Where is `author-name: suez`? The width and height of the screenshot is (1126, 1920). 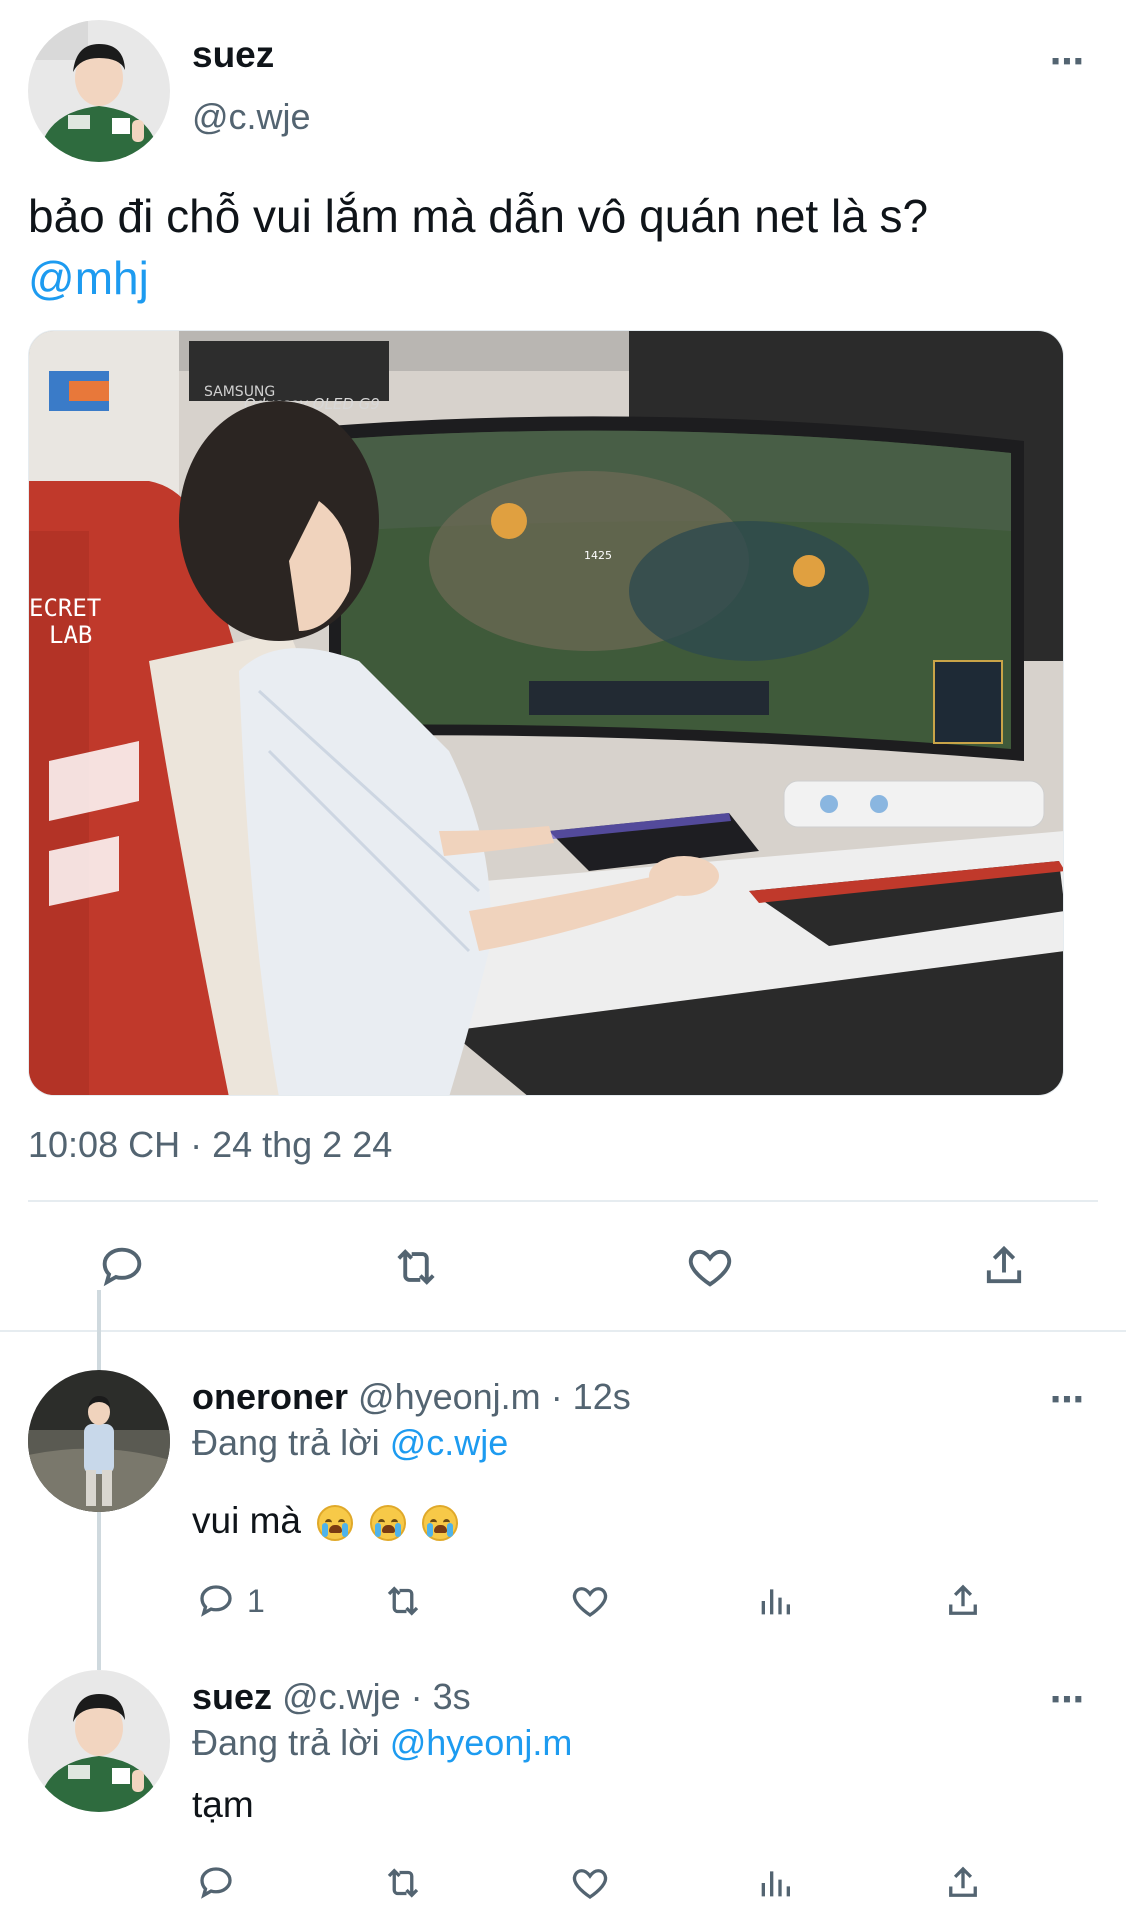 author-name: suez is located at coordinates (233, 55).